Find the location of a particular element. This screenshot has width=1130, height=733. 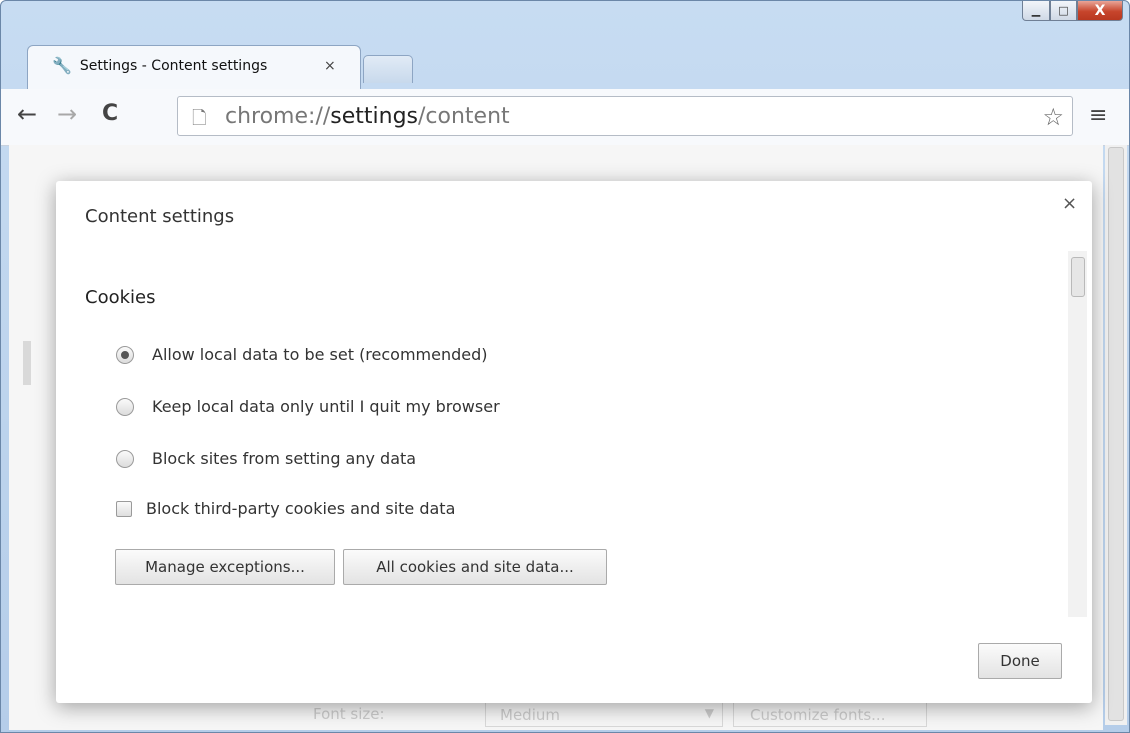

radio-block-sites: Block sites from setting any data is located at coordinates (266, 458).